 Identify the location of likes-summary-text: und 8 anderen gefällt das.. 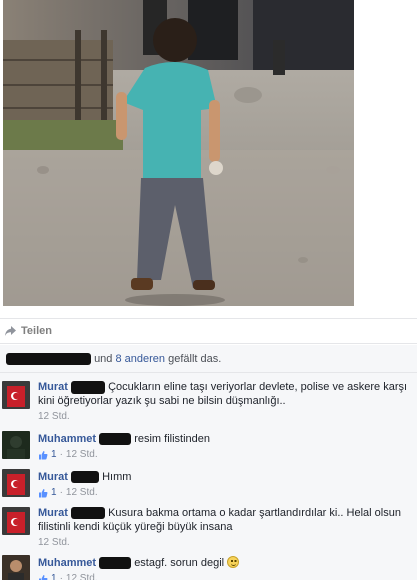
(114, 359).